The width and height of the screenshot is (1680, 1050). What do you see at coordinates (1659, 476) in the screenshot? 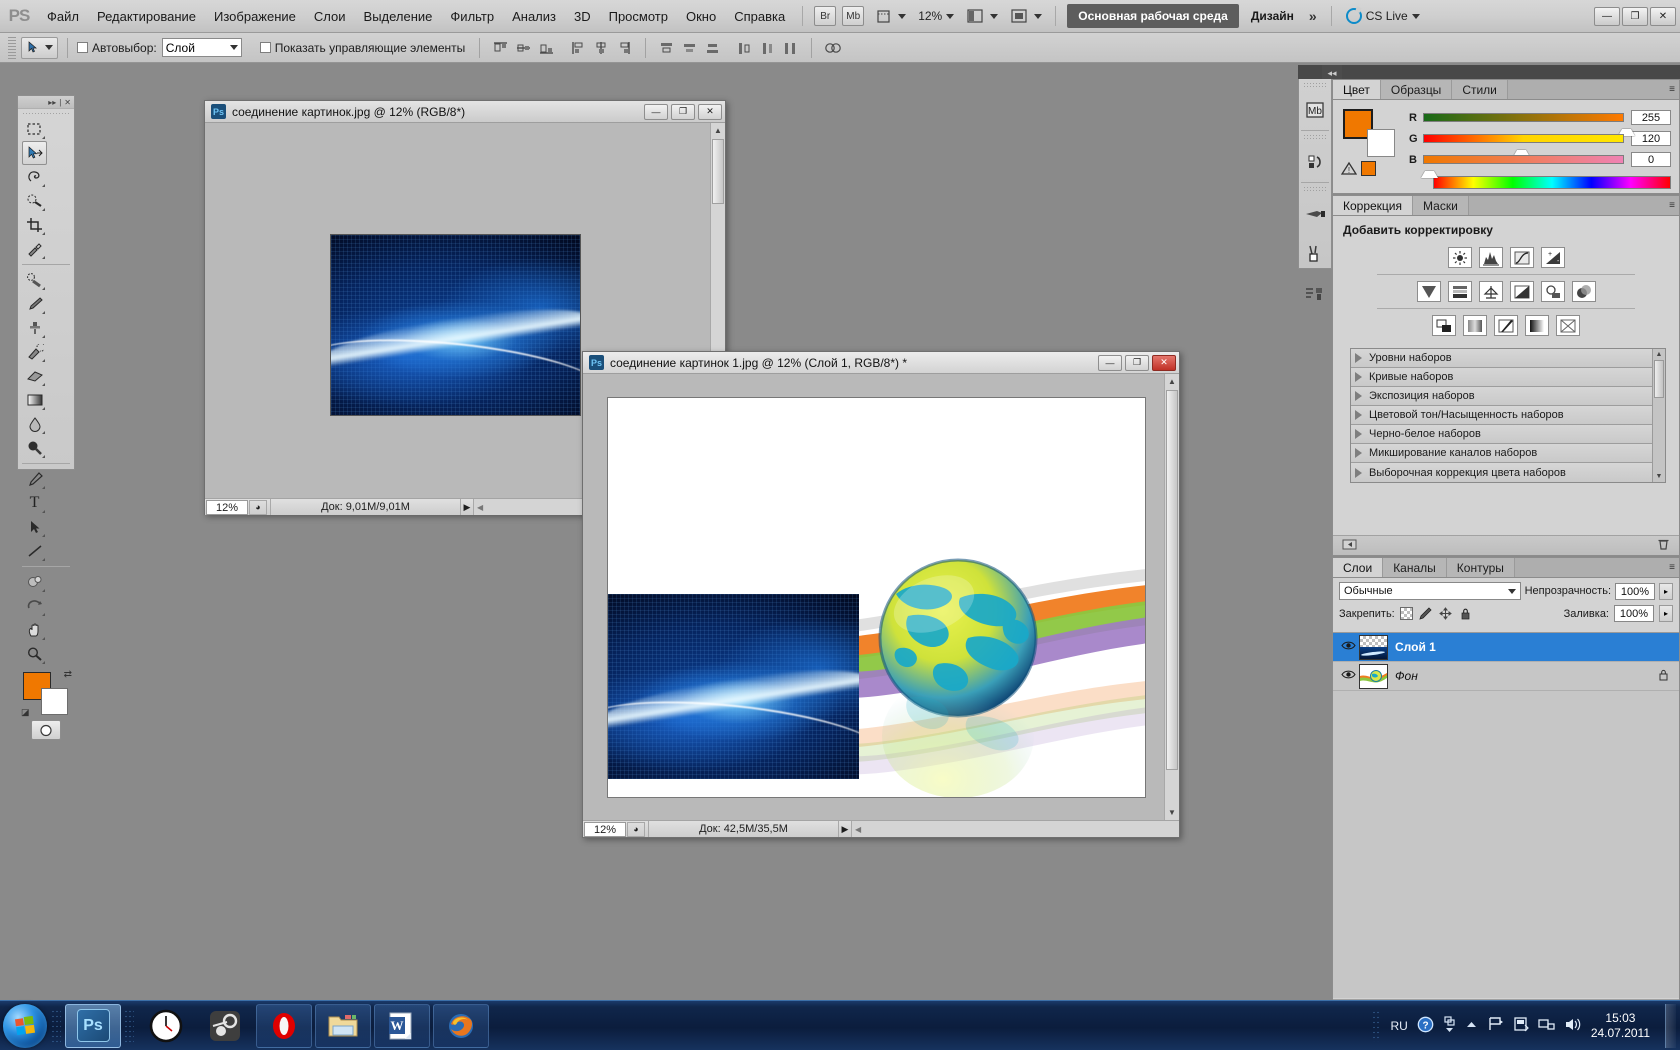
I see `presets-scroll-down: ▼` at bounding box center [1659, 476].